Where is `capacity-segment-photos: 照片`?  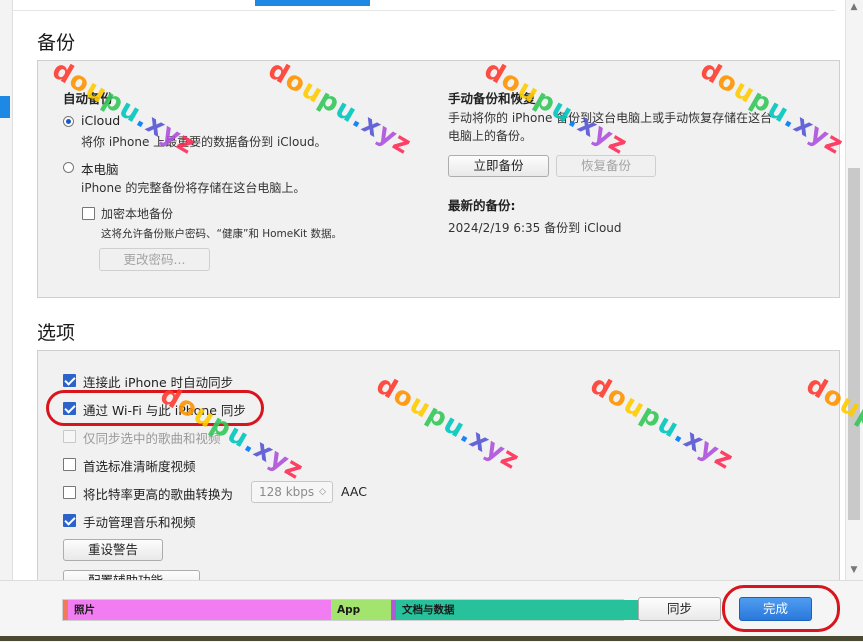
capacity-segment-photos: 照片 is located at coordinates (199, 610).